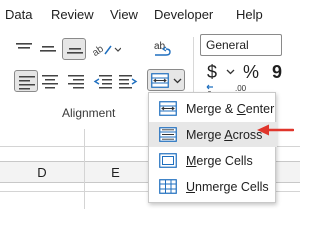 The height and width of the screenshot is (240, 320). Describe the element at coordinates (227, 45) in the screenshot. I see `number-format-value: General` at that location.